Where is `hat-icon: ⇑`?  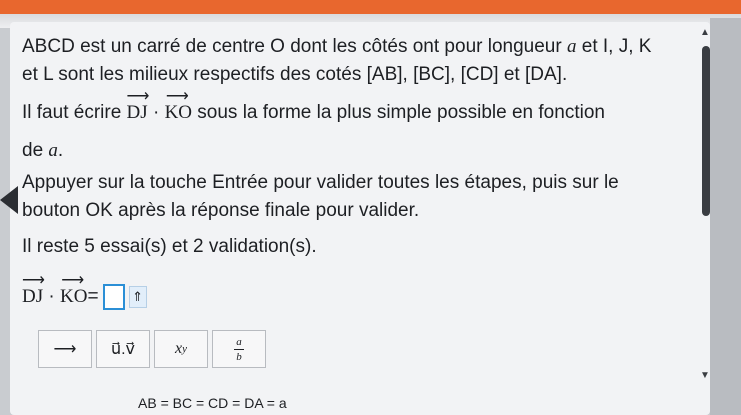 hat-icon: ⇑ is located at coordinates (137, 296).